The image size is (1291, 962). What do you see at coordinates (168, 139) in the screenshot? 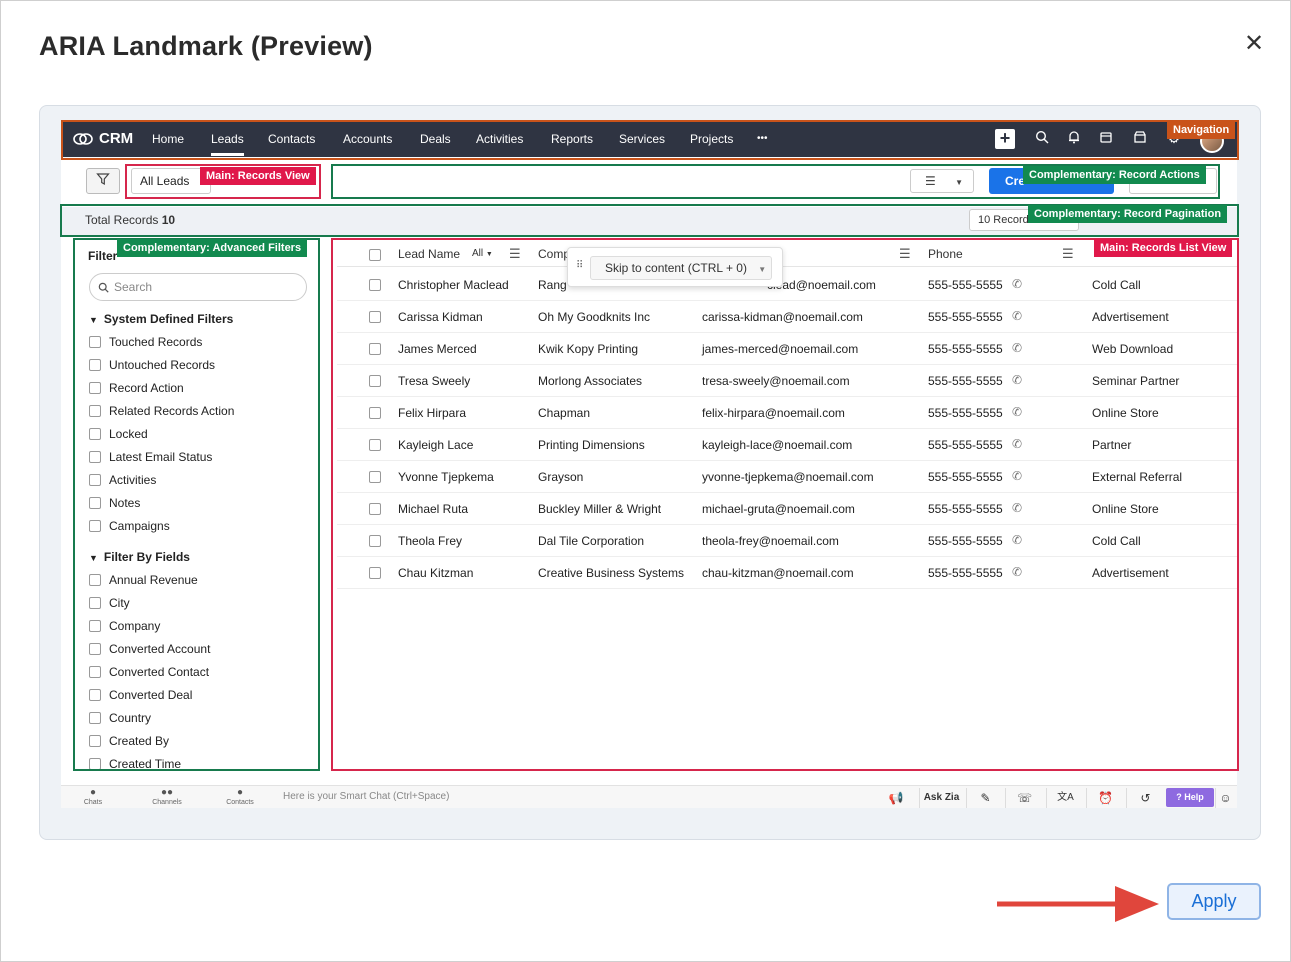
I see `nav-home: Home` at bounding box center [168, 139].